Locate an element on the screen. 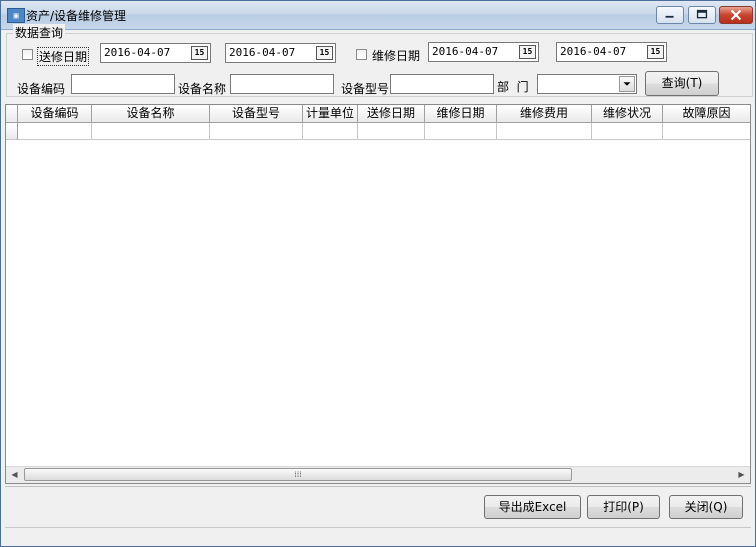  minimize-icon is located at coordinates (669, 16).